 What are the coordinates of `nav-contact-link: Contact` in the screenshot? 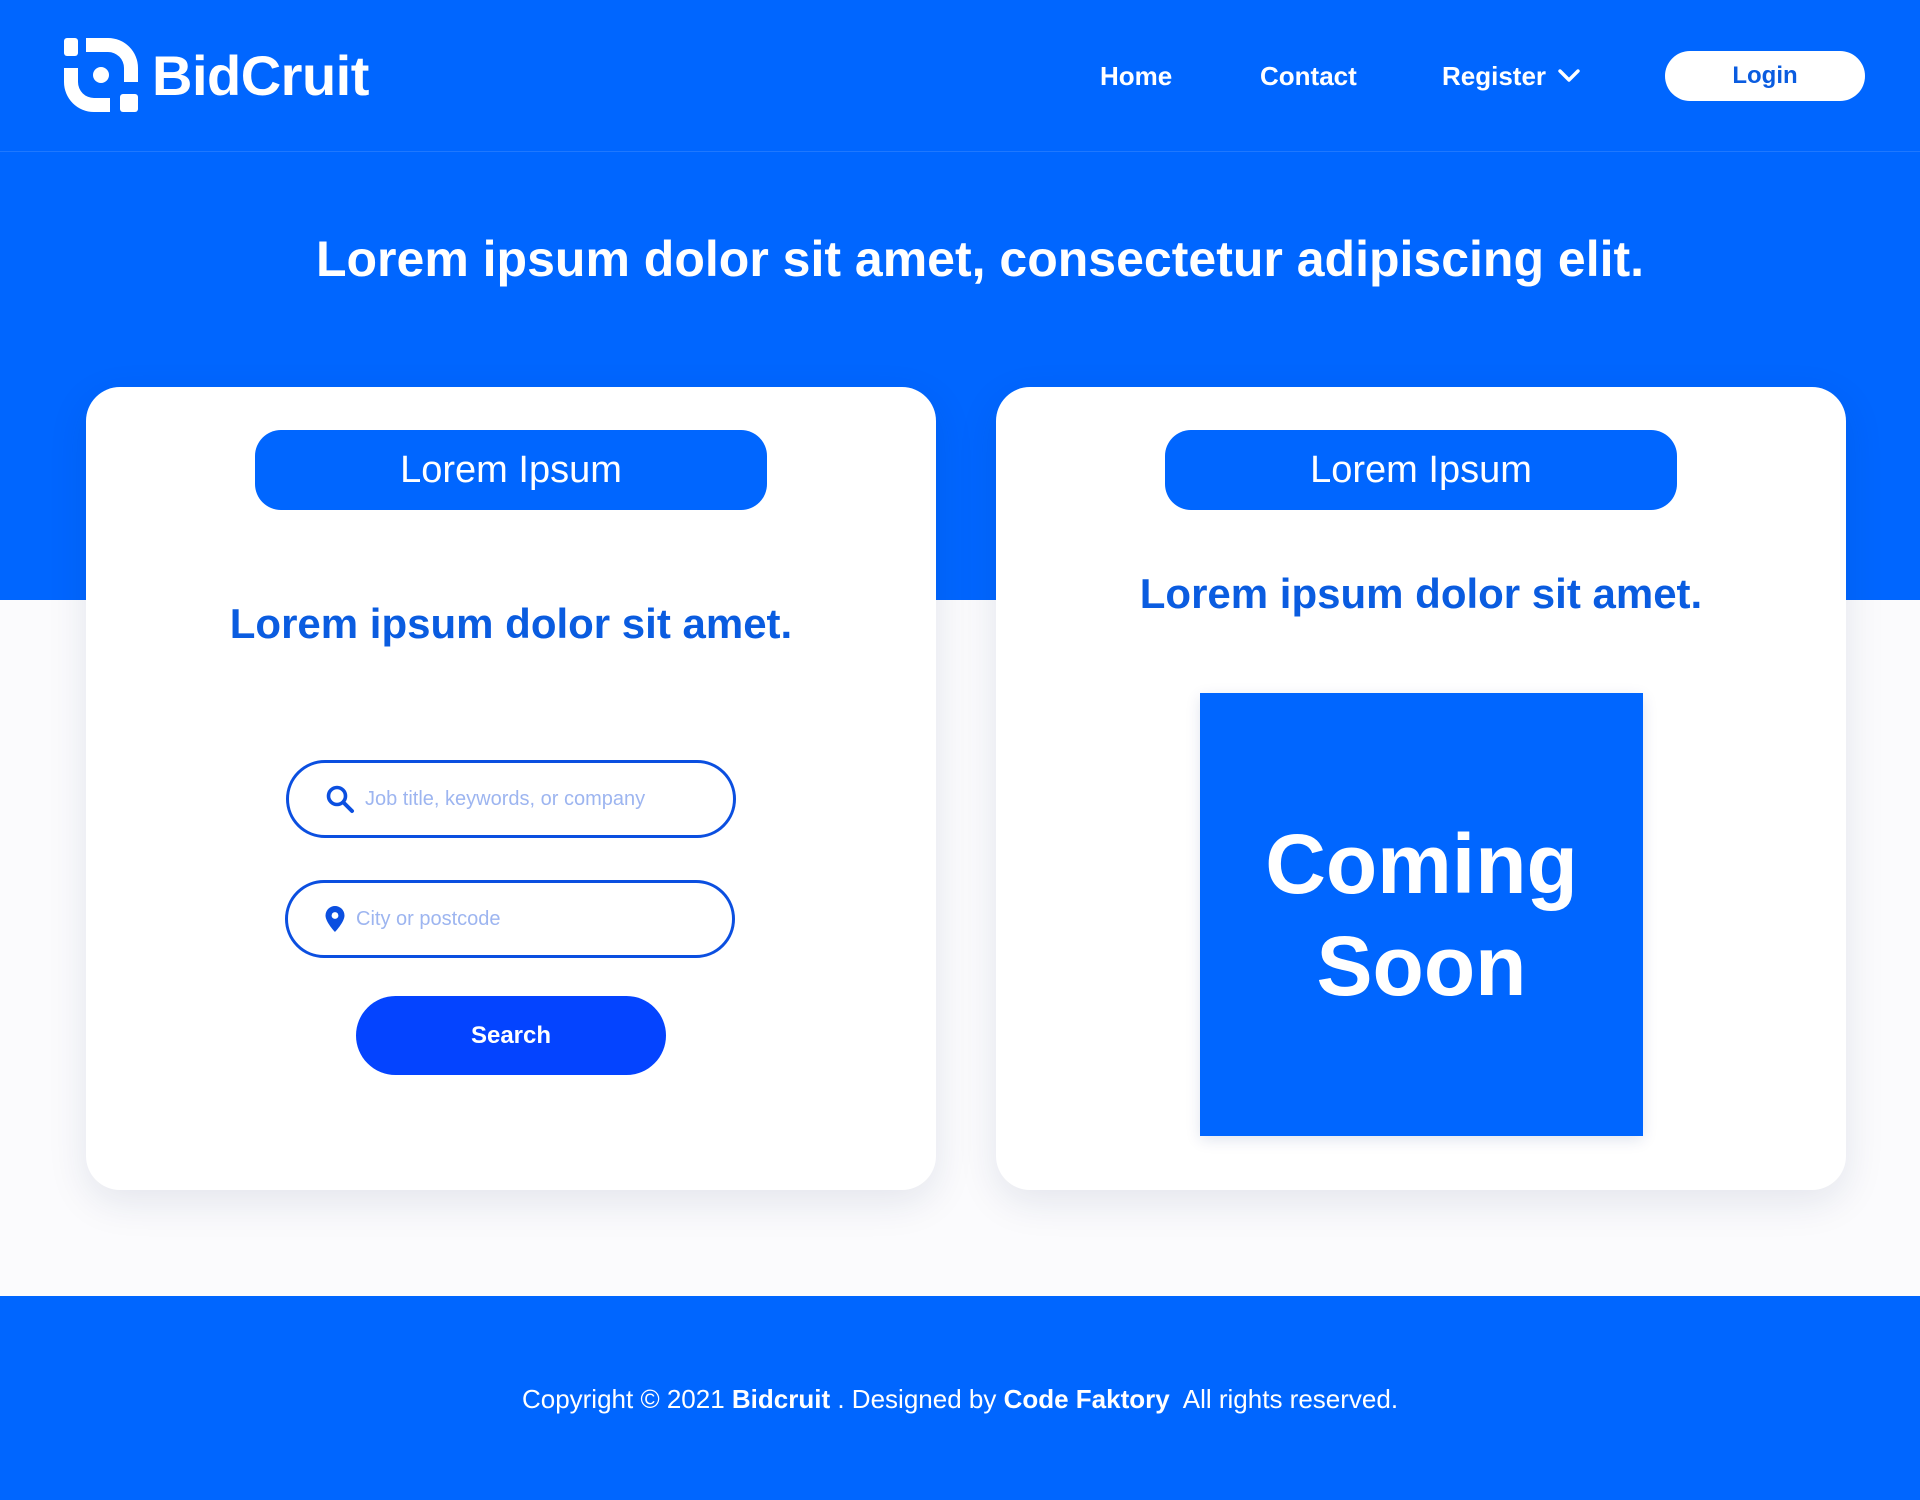 It's located at (1308, 76).